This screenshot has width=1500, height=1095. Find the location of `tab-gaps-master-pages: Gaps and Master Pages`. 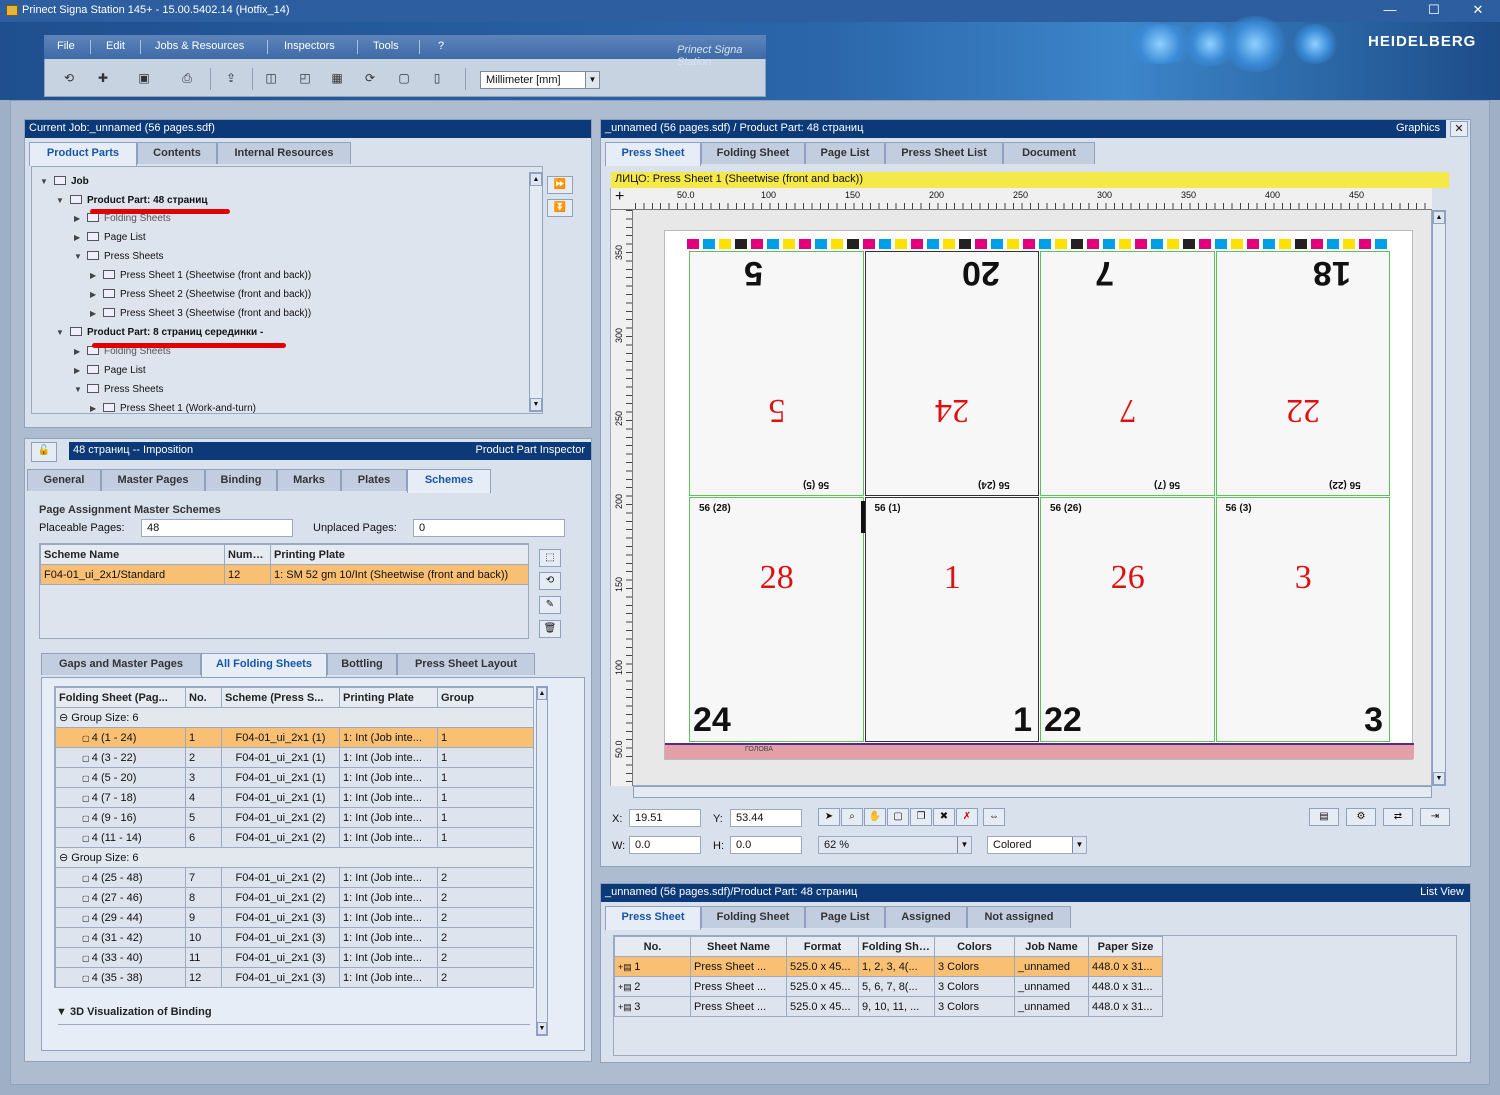

tab-gaps-master-pages: Gaps and Master Pages is located at coordinates (121, 664).